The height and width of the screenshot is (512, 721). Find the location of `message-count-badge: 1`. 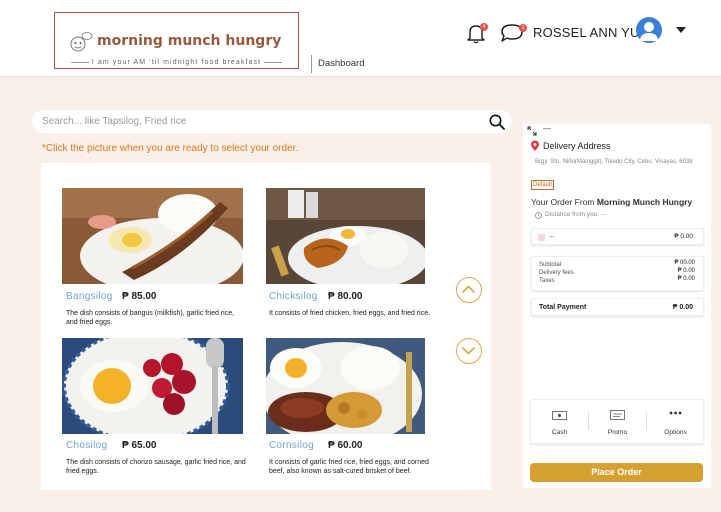

message-count-badge: 1 is located at coordinates (523, 28).